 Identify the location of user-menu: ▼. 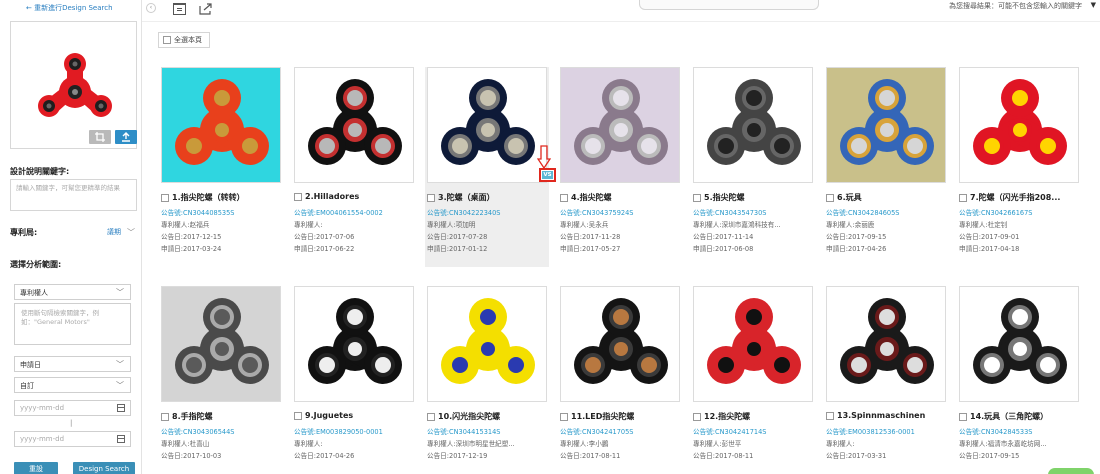
(1093, 5).